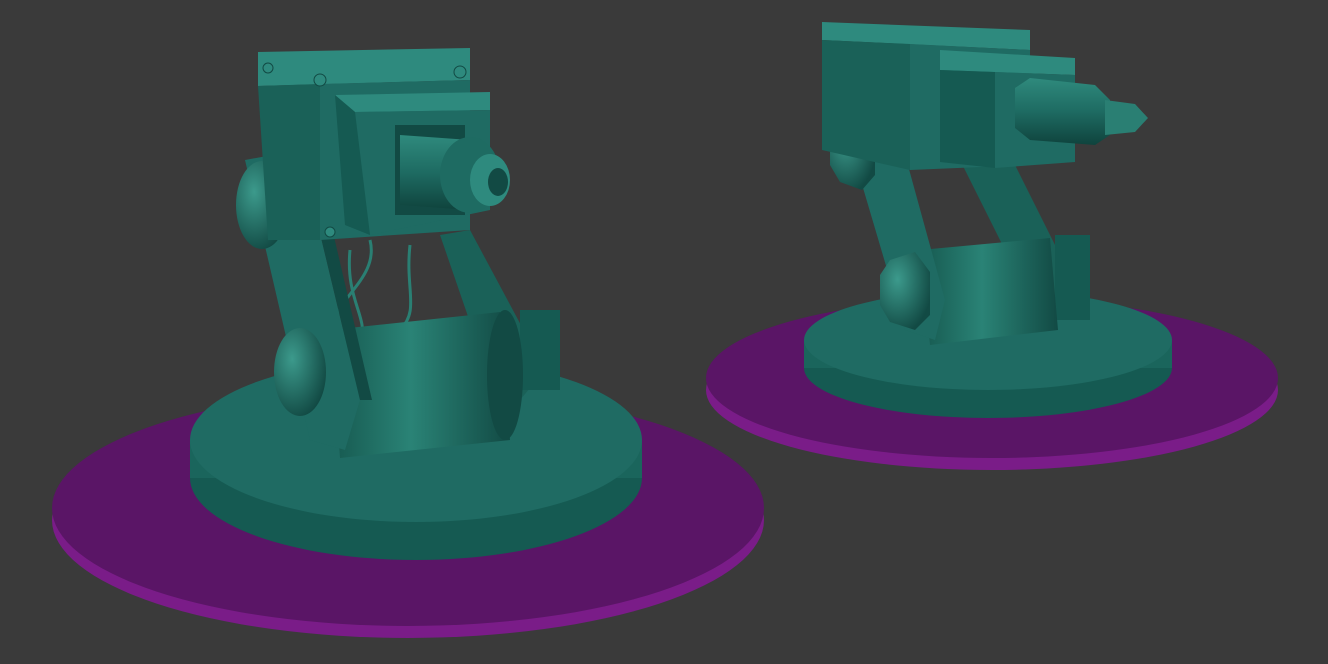  What do you see at coordinates (455, 174) in the screenshot?
I see `gun-barrel-left` at bounding box center [455, 174].